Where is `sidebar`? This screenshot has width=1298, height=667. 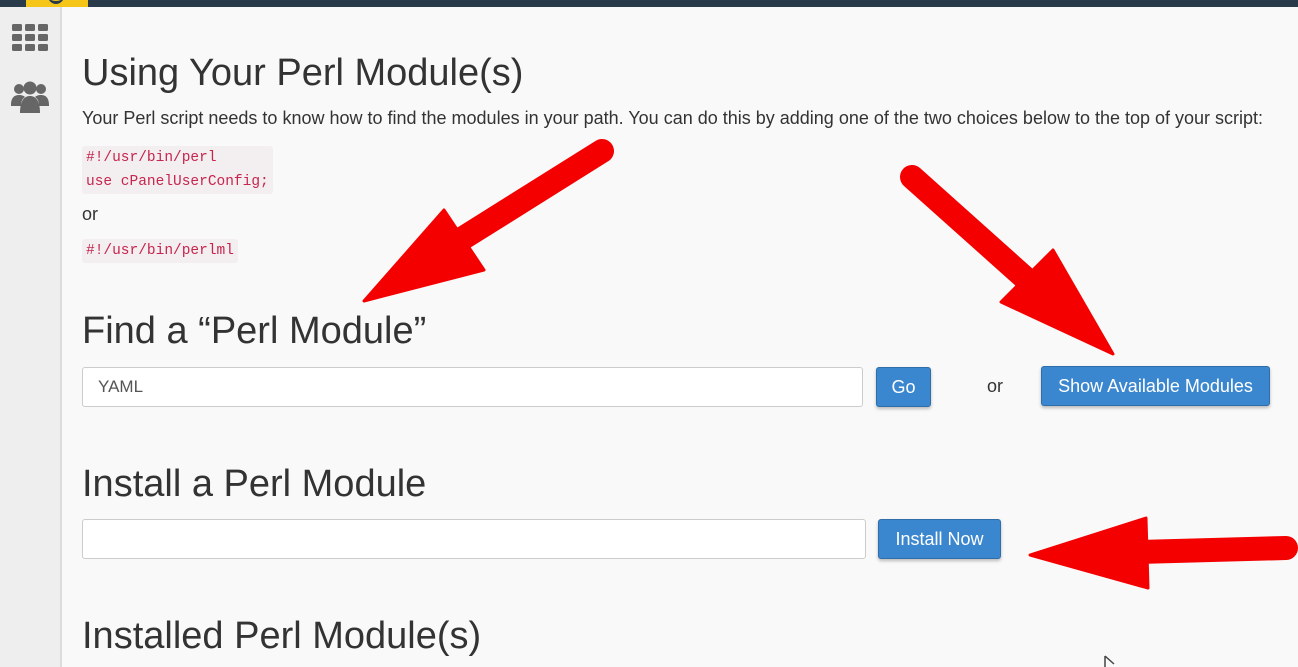 sidebar is located at coordinates (31, 337).